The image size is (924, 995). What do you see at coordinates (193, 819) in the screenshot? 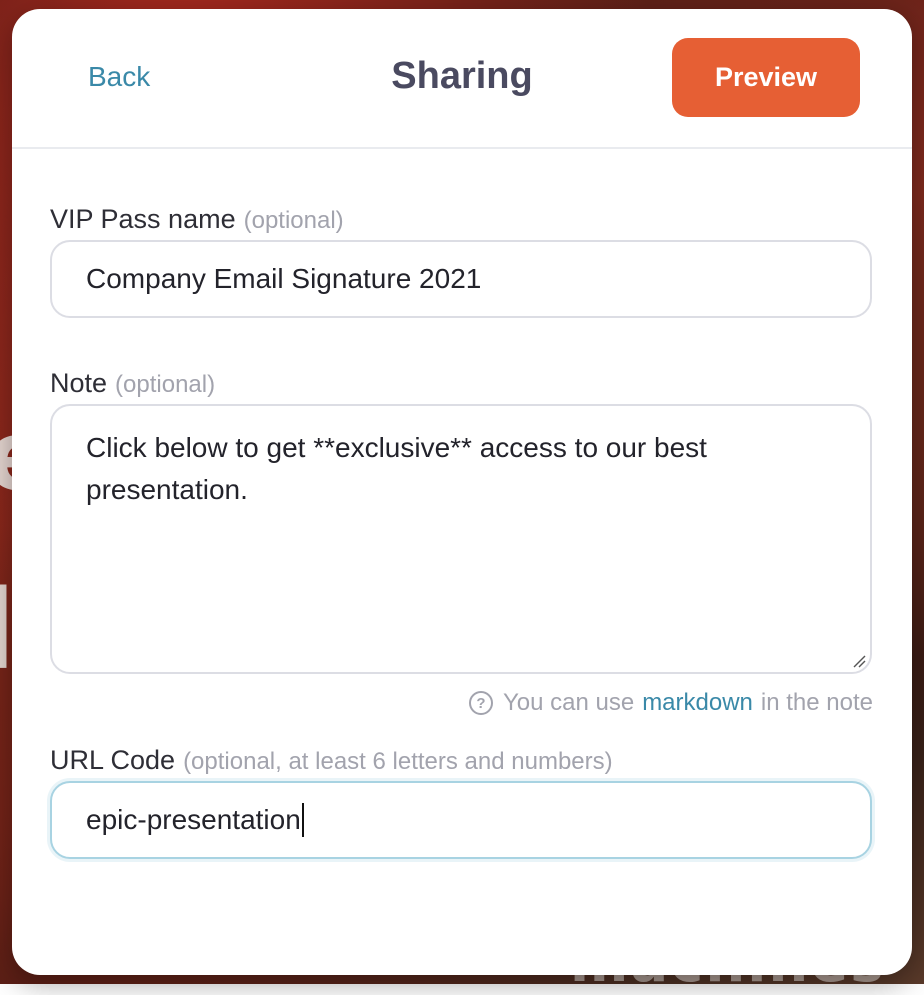
I see `url-code-value: epic-presentation` at bounding box center [193, 819].